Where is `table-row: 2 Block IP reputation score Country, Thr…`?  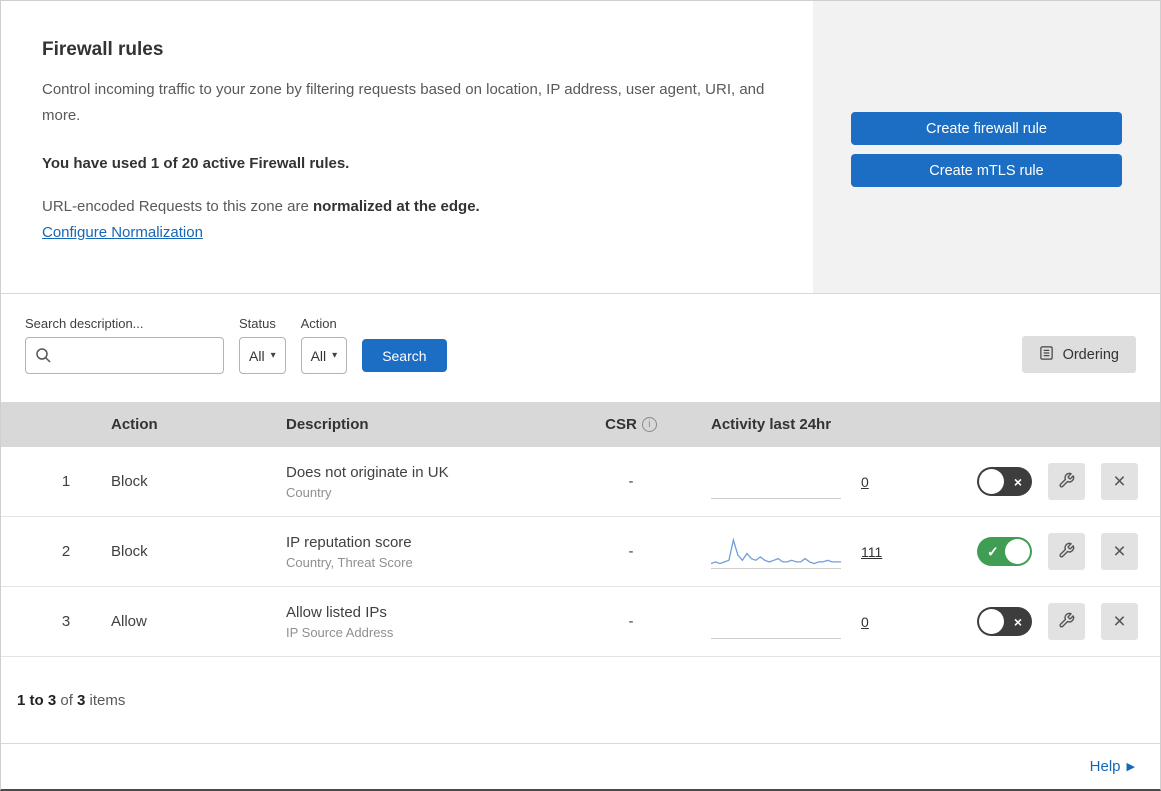 table-row: 2 Block IP reputation score Country, Thr… is located at coordinates (580, 552).